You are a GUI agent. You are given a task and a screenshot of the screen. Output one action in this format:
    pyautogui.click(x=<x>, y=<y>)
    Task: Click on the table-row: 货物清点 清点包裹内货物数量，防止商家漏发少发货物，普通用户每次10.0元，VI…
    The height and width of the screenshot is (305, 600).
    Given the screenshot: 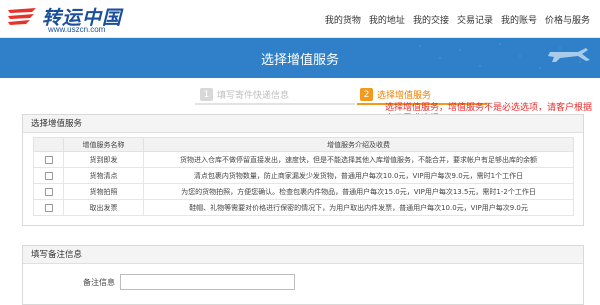 What is the action you would take?
    pyautogui.click(x=303, y=175)
    